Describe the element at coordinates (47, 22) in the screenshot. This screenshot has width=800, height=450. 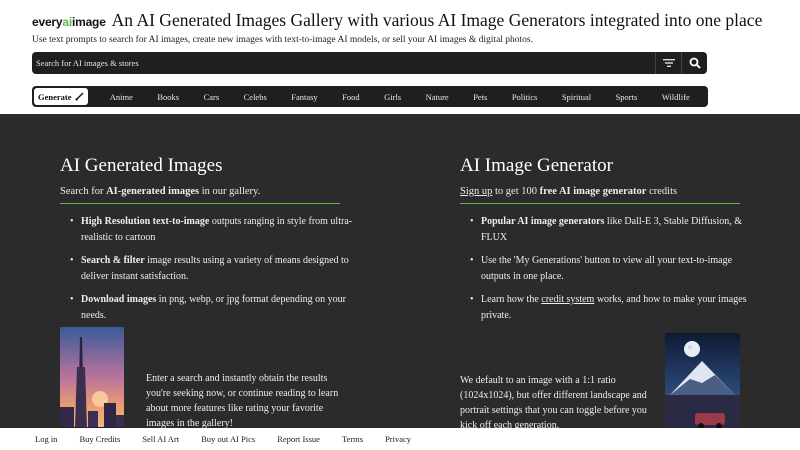
I see `logo-part-every: every` at that location.